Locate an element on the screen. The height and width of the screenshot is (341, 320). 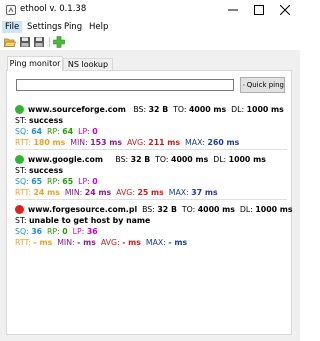
save-icon is located at coordinates (25, 42).